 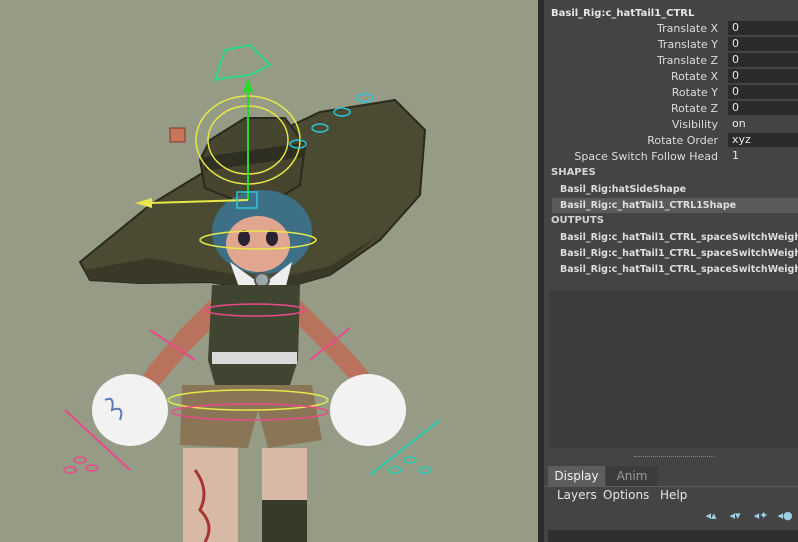 I want to click on attr-label: Translate Y, so click(x=688, y=44).